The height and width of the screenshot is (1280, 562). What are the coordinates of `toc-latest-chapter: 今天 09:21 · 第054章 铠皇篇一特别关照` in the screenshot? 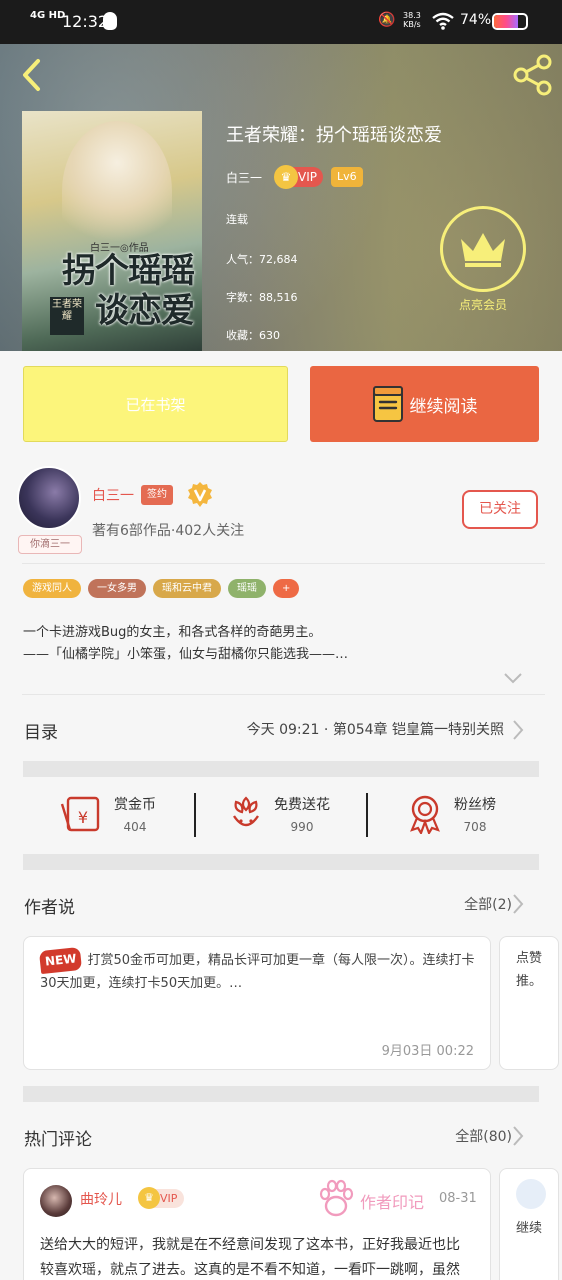 It's located at (375, 729).